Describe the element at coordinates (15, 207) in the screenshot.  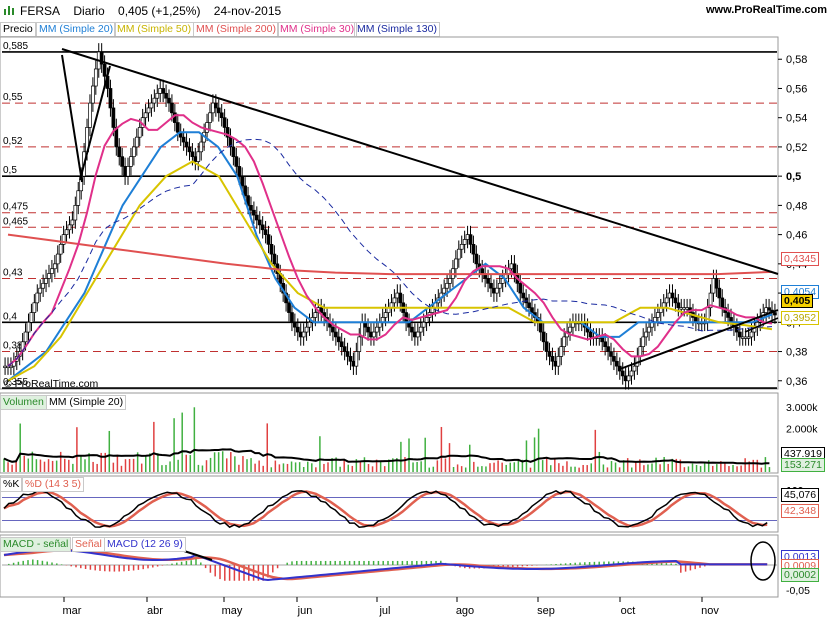
I see `price-left-label: 0,475` at that location.